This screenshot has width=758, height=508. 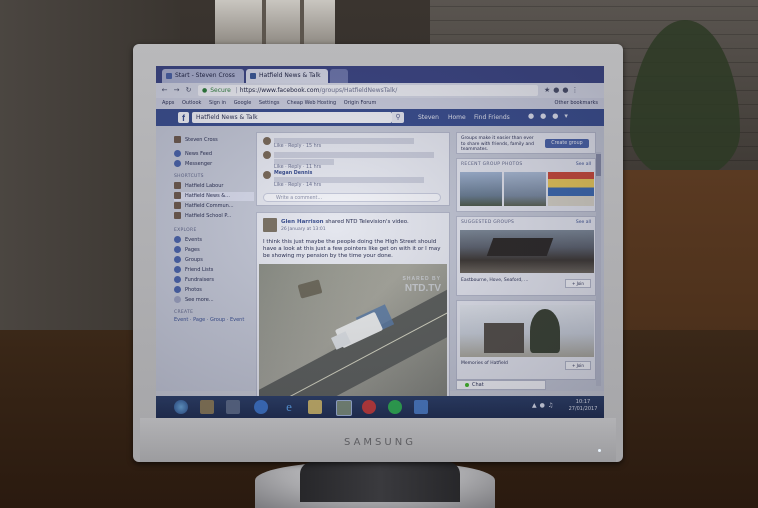 What do you see at coordinates (339, 76) in the screenshot?
I see `new-tab-button` at bounding box center [339, 76].